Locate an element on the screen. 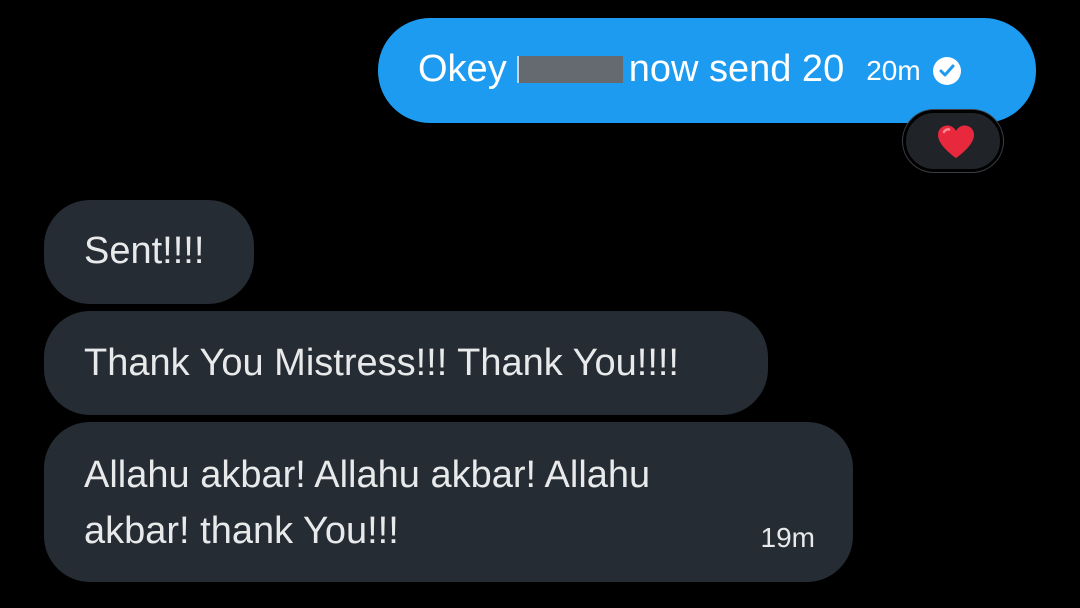  reaction-badge is located at coordinates (953, 141).